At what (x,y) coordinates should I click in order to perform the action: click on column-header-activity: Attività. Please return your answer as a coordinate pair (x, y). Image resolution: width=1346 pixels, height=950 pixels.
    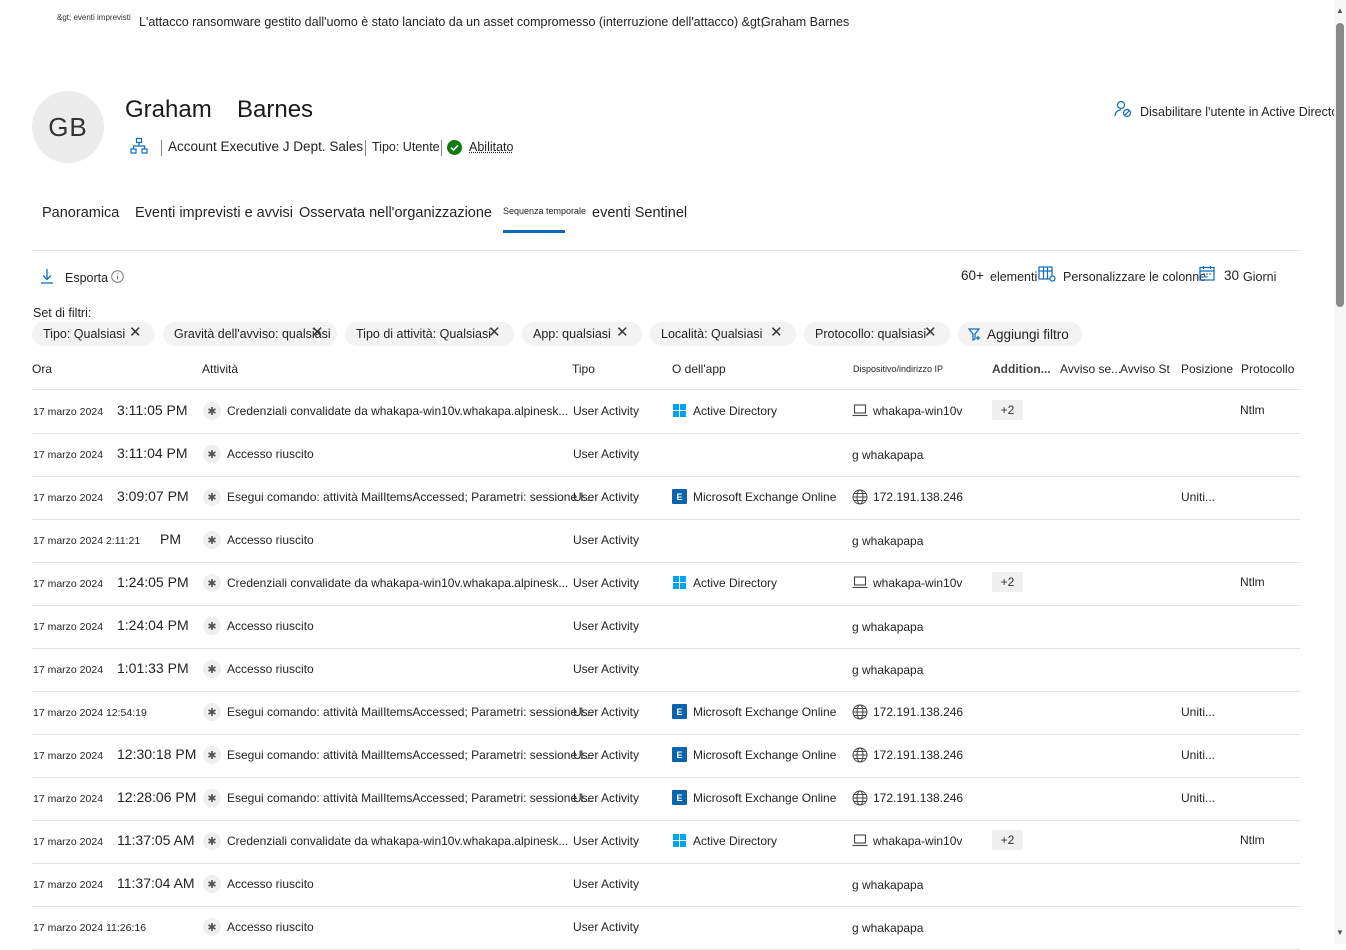
    Looking at the image, I should click on (220, 369).